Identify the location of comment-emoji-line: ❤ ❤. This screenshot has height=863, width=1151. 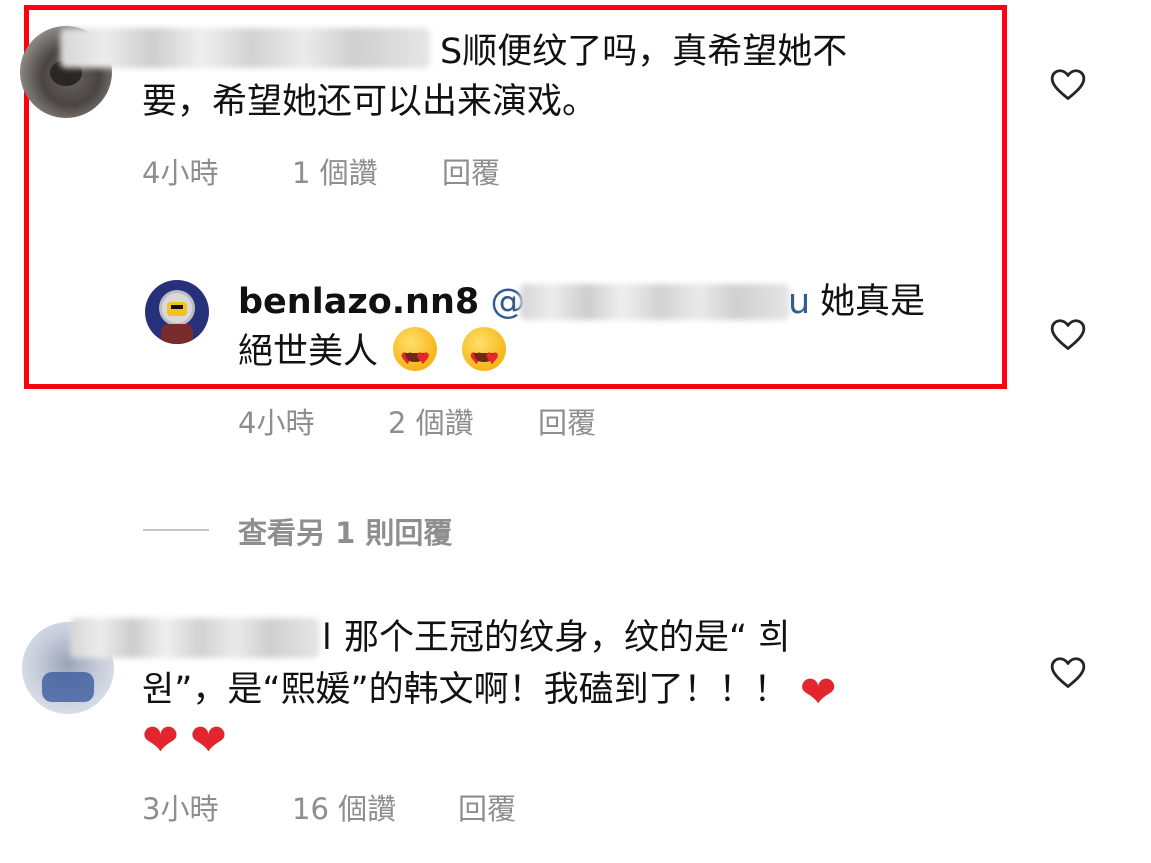
(184, 739).